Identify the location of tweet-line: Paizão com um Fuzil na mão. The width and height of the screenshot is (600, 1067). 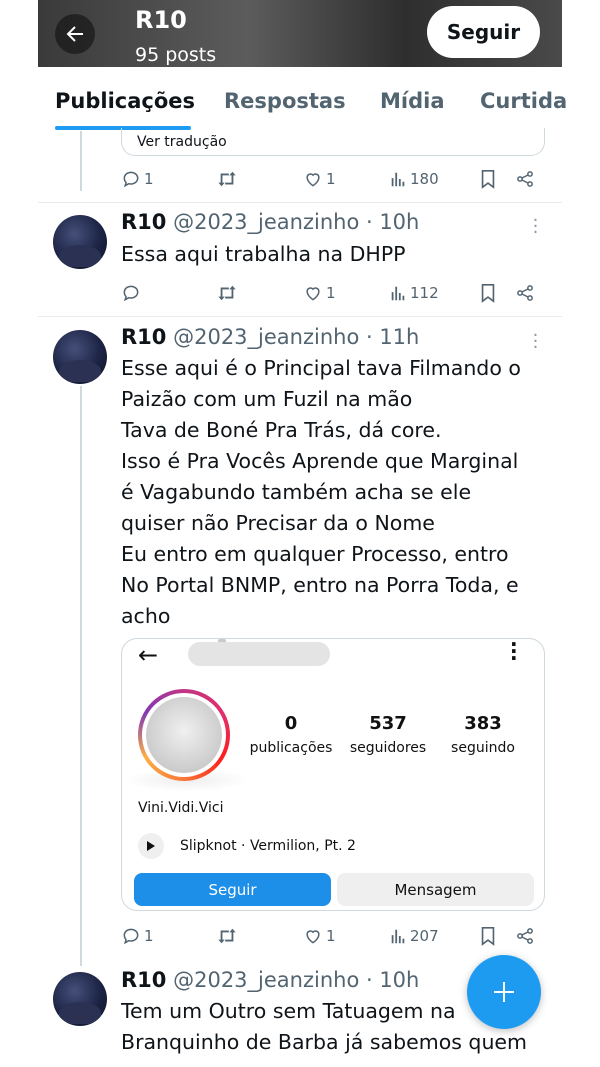
(267, 399).